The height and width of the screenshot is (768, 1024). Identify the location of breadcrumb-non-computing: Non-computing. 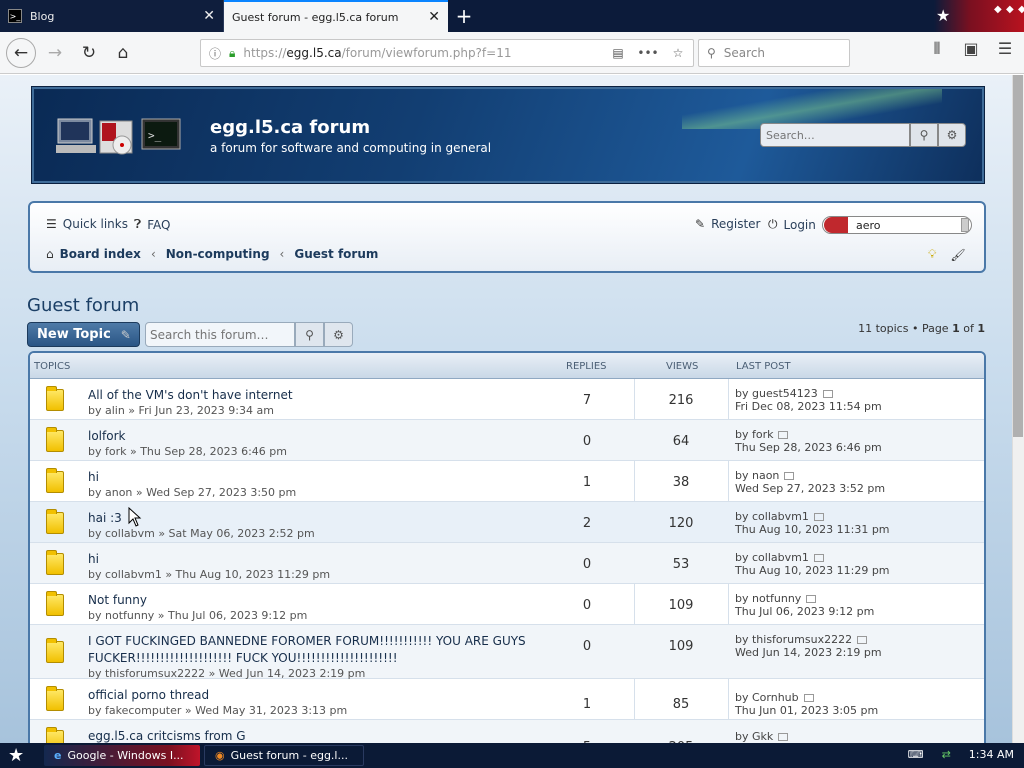
(218, 254).